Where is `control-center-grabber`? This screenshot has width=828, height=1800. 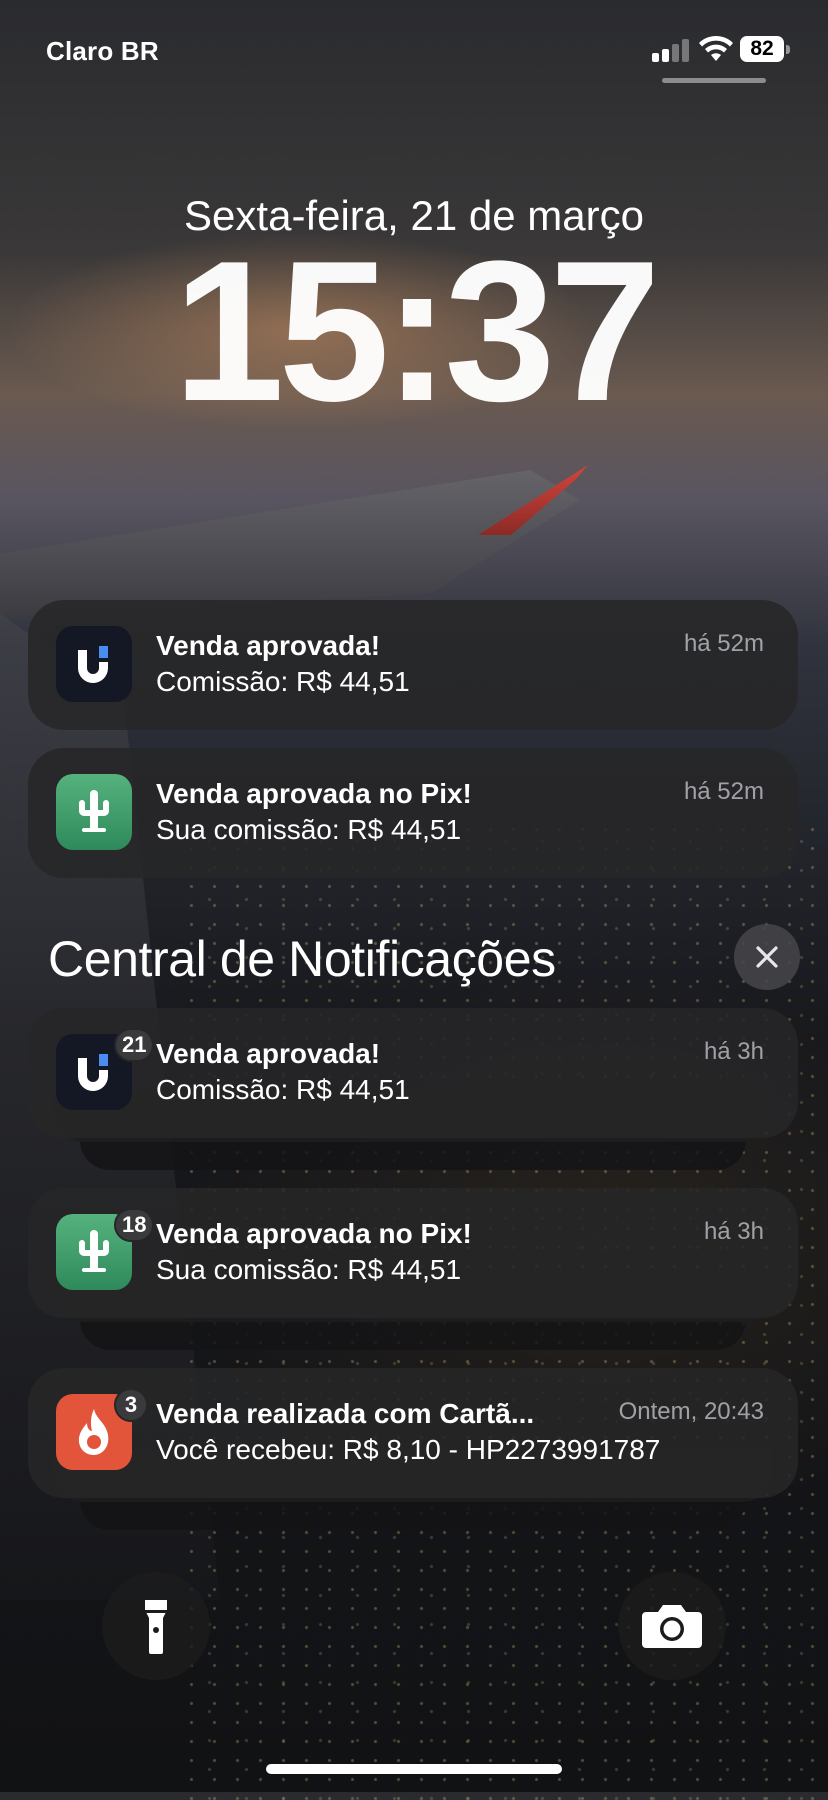 control-center-grabber is located at coordinates (714, 80).